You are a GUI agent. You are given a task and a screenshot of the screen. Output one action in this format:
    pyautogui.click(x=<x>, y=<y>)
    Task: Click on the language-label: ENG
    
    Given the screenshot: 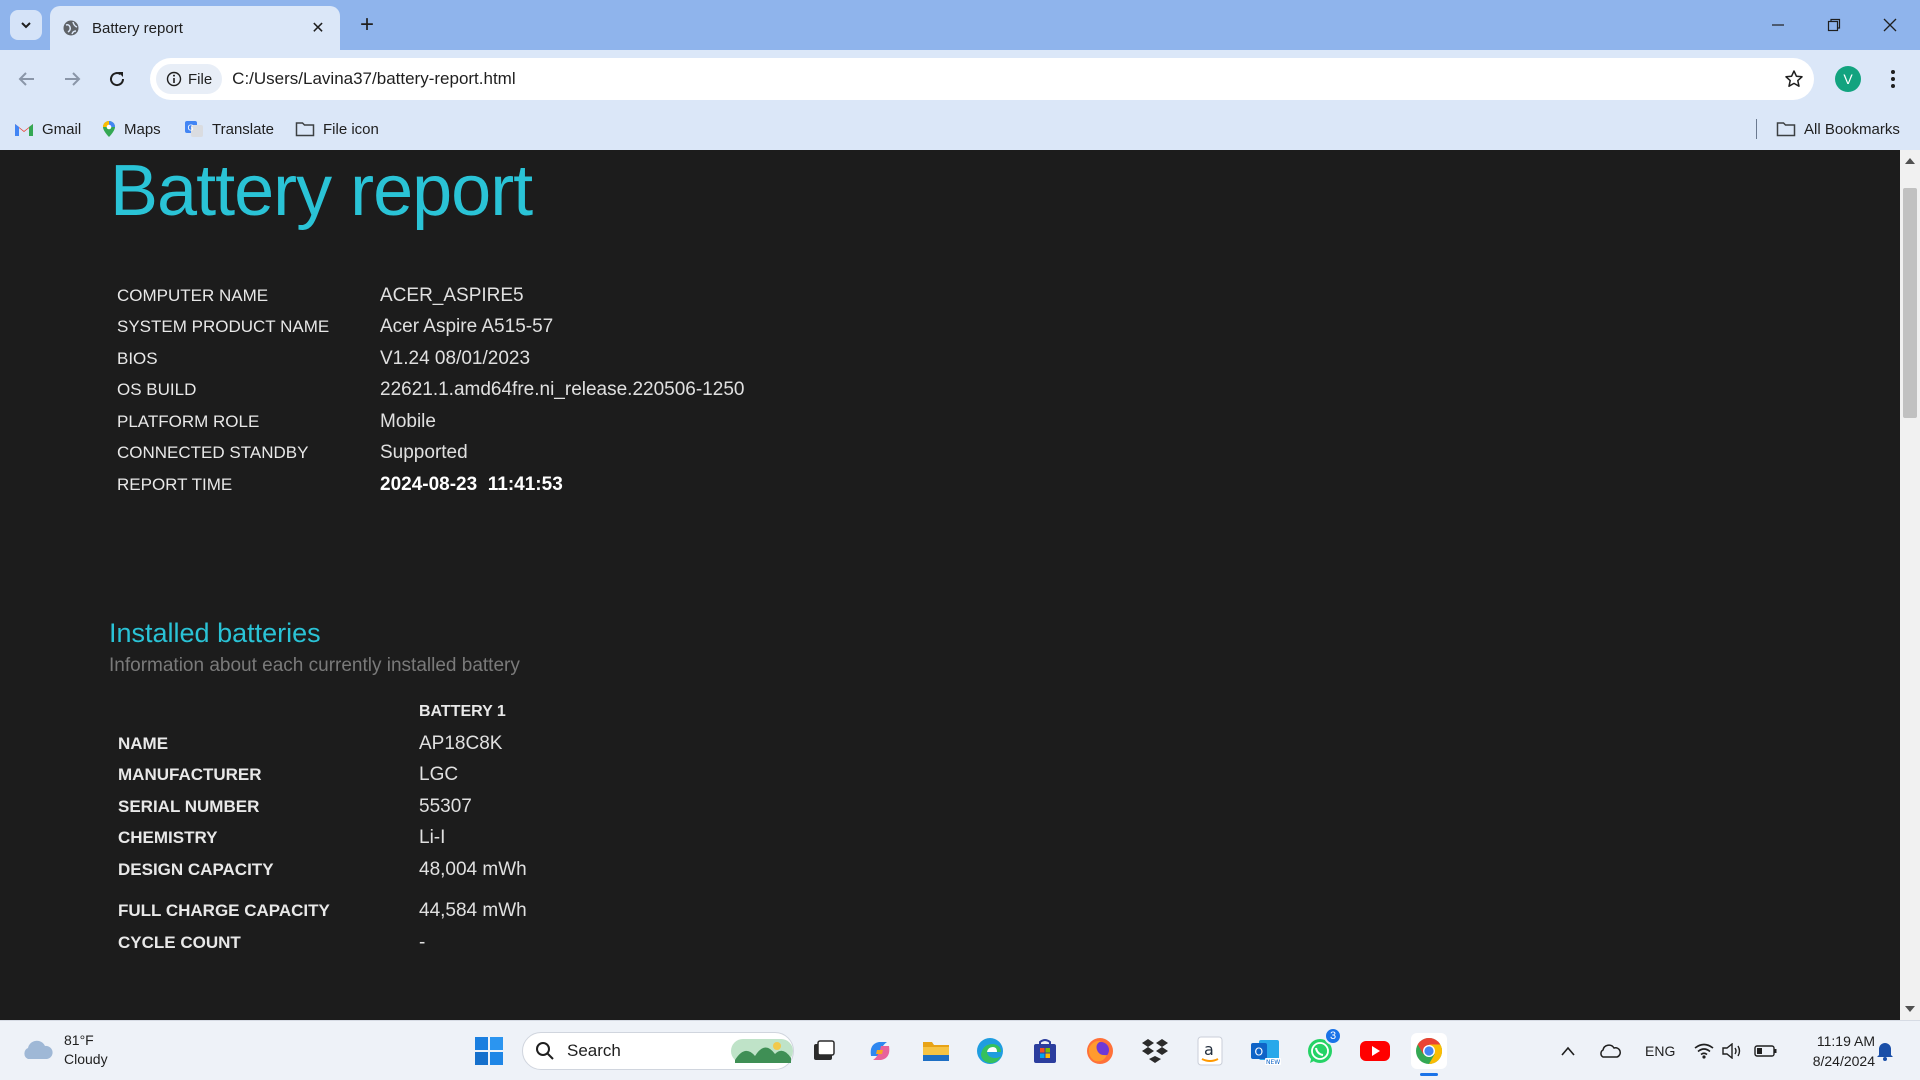 What is the action you would take?
    pyautogui.click(x=1660, y=1051)
    